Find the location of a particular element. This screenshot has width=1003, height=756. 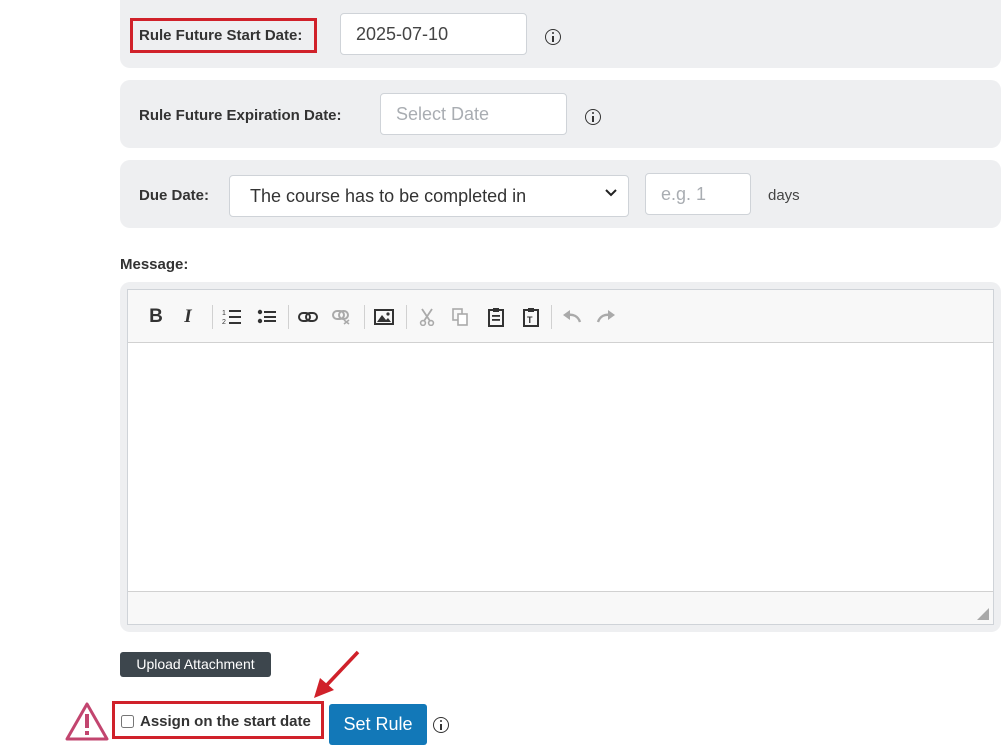

italic-icon: I is located at coordinates (188, 317).